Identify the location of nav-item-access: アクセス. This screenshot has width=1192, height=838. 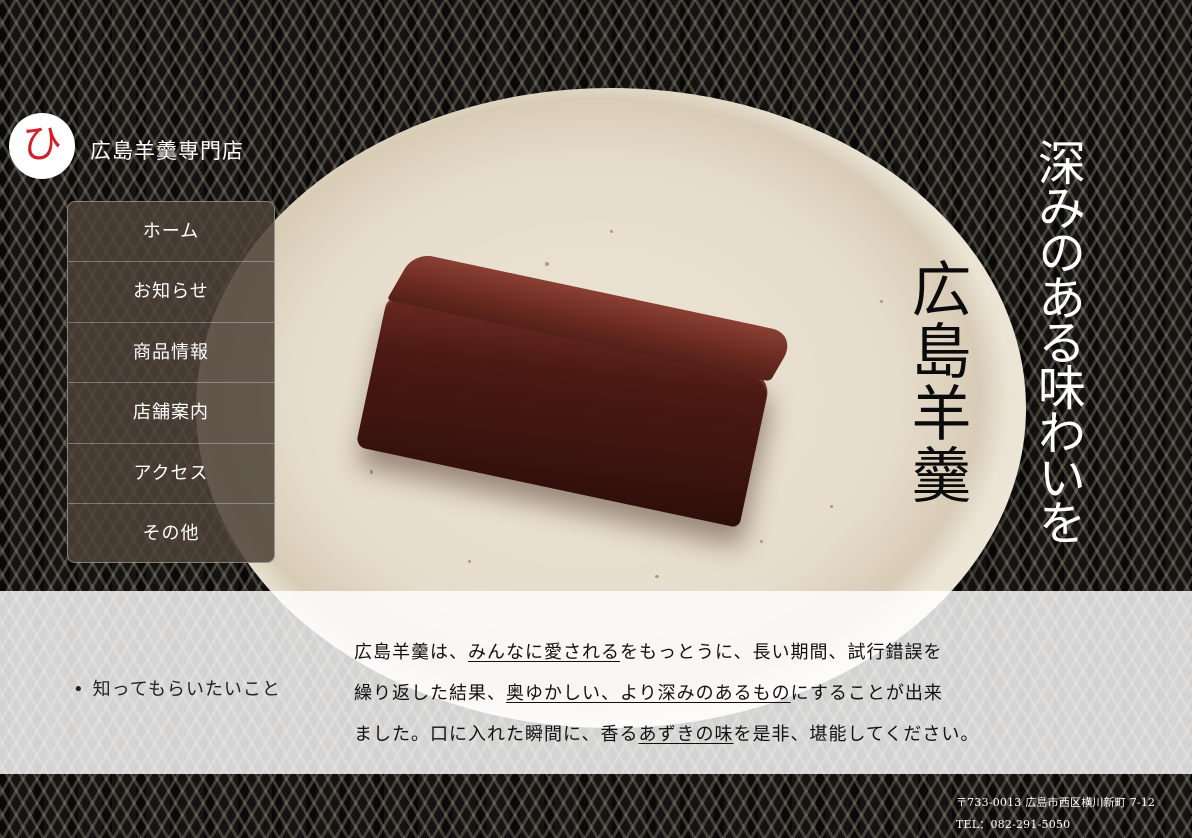
(171, 474).